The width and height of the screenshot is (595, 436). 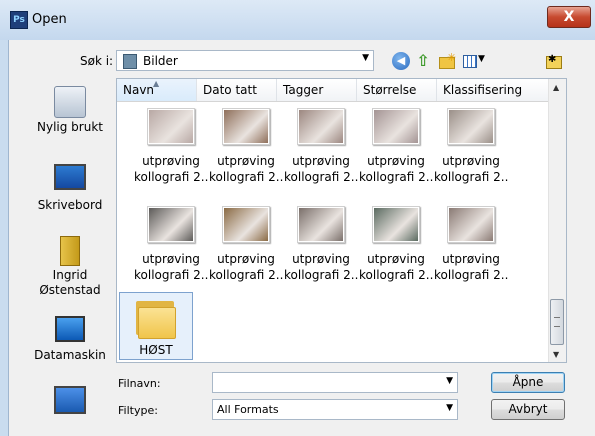 What do you see at coordinates (70, 205) in the screenshot?
I see `place-label: Skrivebord` at bounding box center [70, 205].